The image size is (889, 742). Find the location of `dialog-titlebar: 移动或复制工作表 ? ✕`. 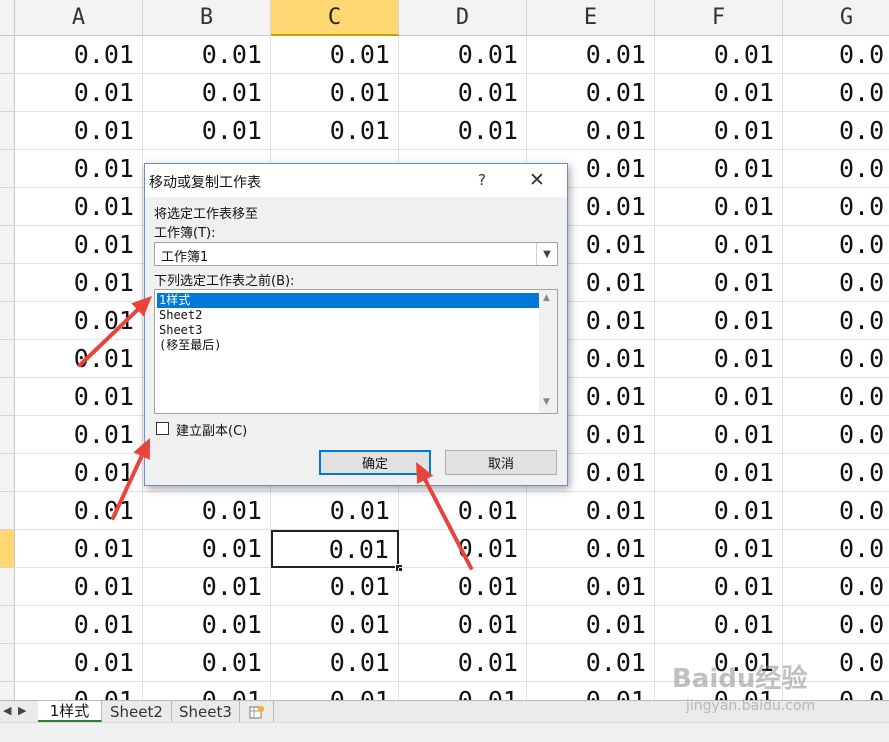

dialog-titlebar: 移动或复制工作表 ? ✕ is located at coordinates (356, 180).